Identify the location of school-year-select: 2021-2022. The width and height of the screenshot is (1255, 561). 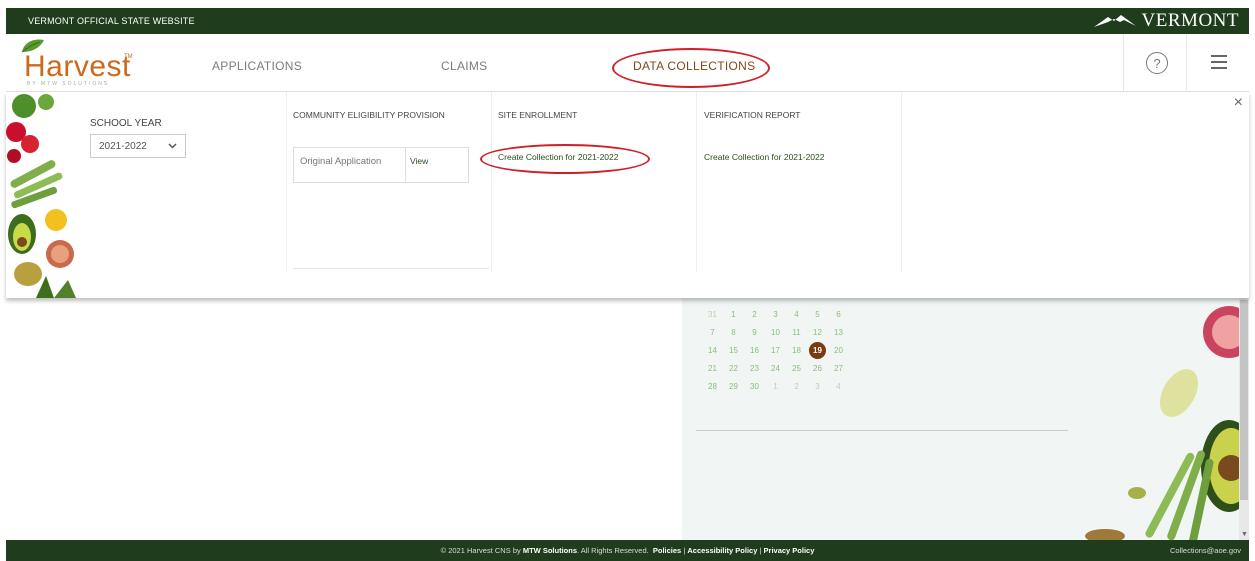
(138, 146).